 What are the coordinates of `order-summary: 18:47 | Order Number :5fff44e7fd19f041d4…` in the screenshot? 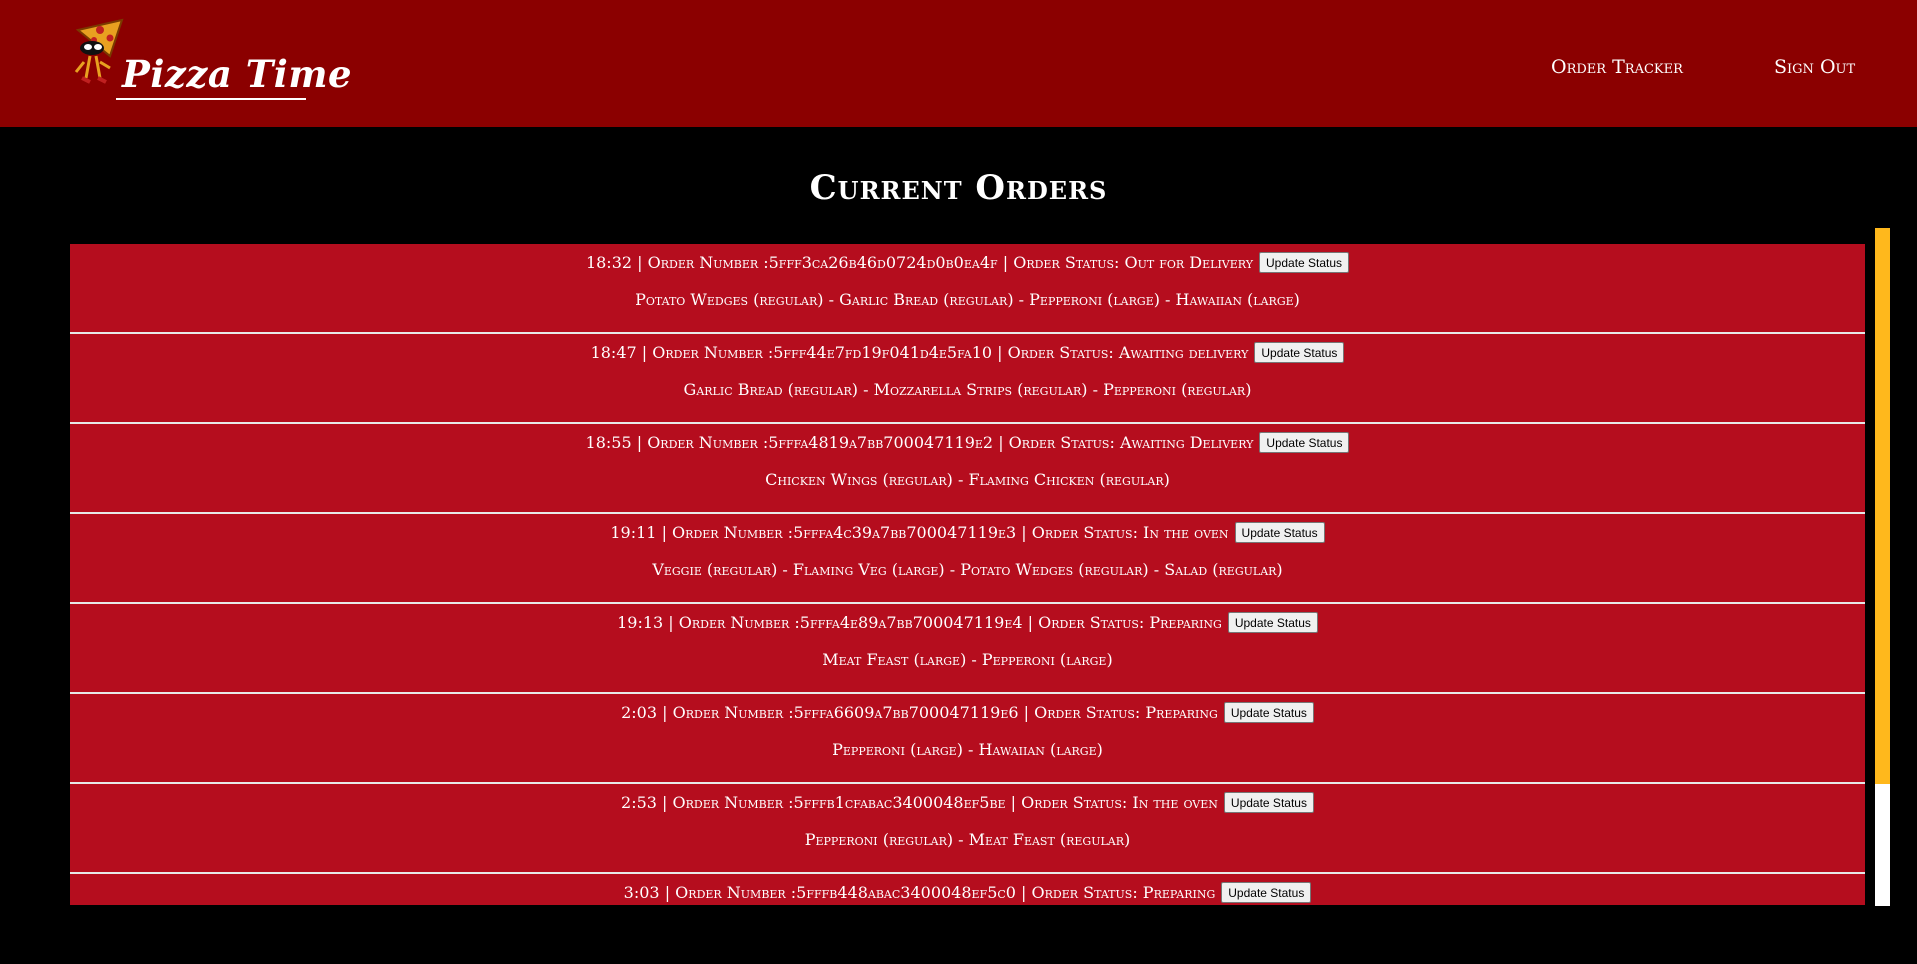 It's located at (919, 352).